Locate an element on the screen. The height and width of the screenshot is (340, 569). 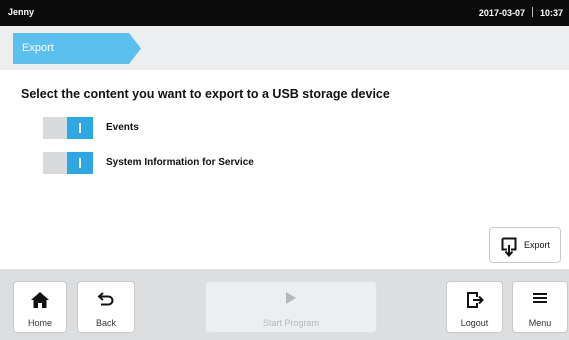
logout-icon is located at coordinates (475, 300).